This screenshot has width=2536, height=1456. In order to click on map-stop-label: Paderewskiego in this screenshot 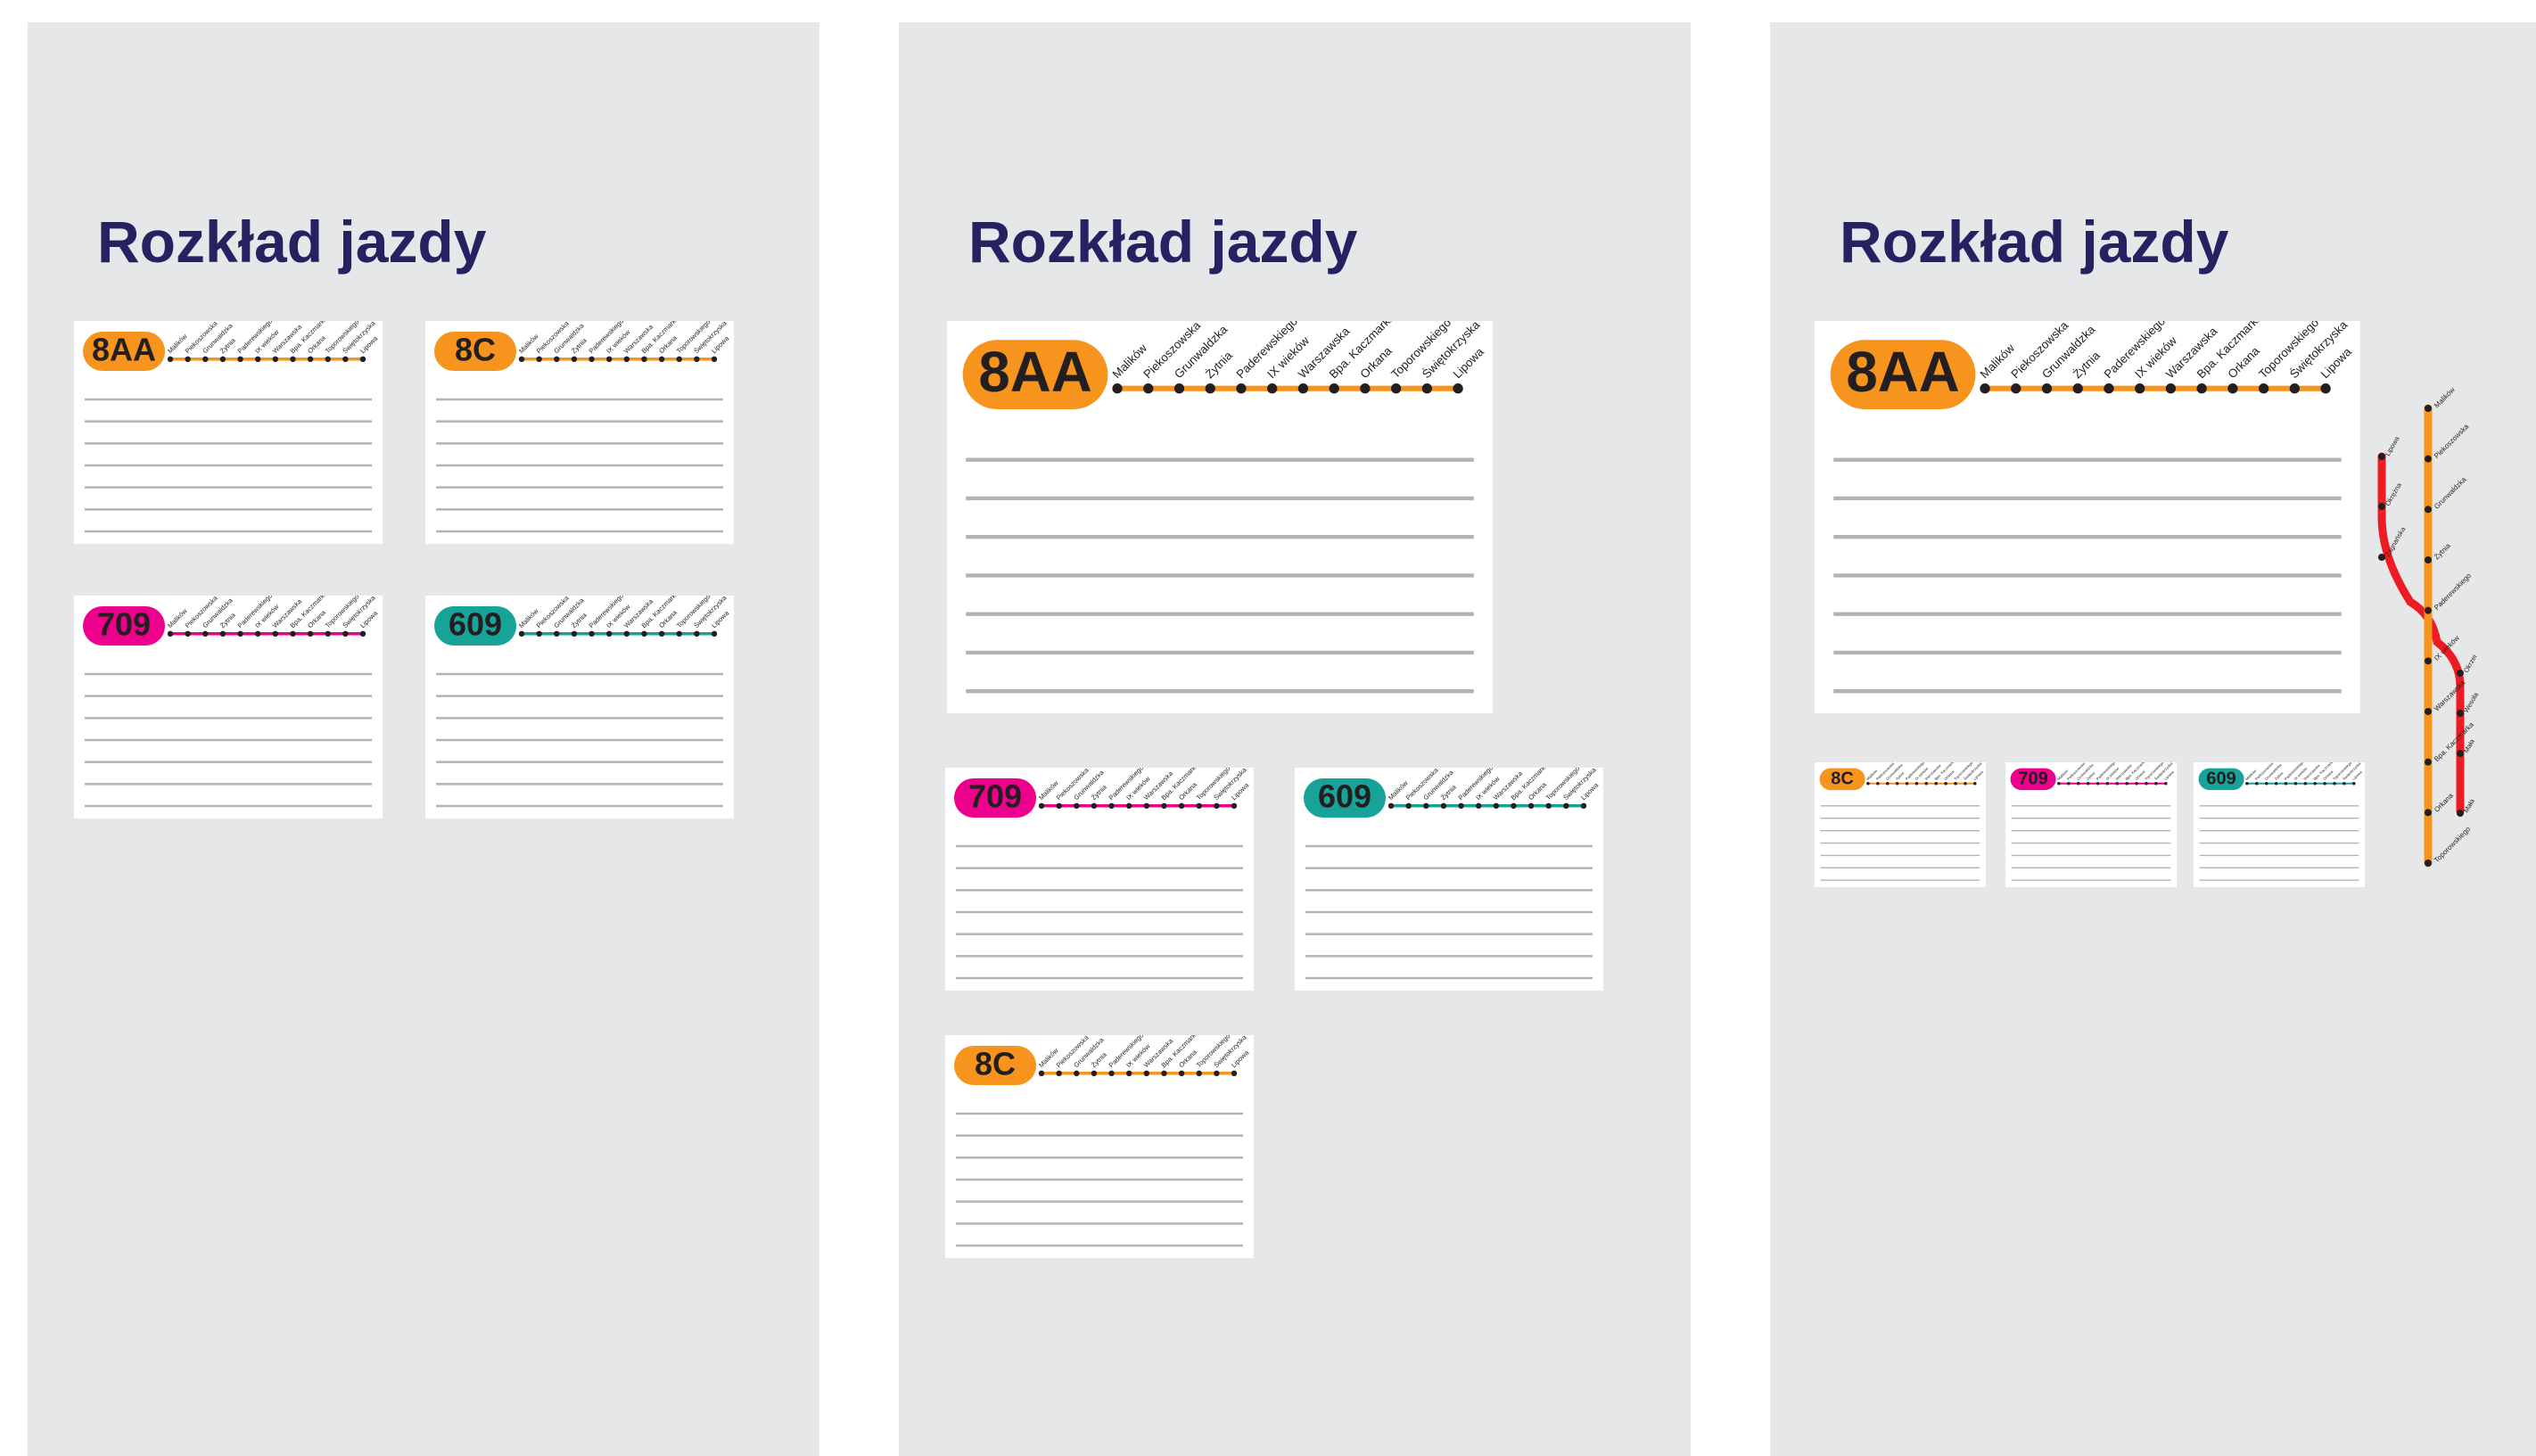, I will do `click(2453, 592)`.